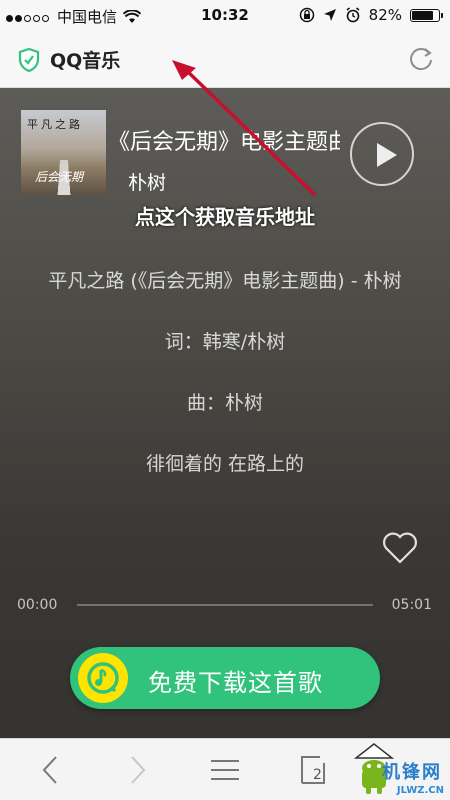  Describe the element at coordinates (37, 605) in the screenshot. I see `current-time: 00:00` at that location.